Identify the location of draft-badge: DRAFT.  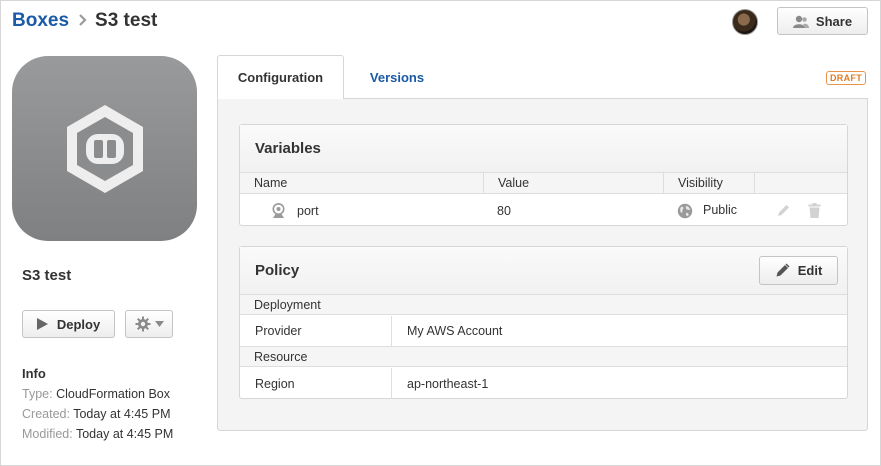
(846, 78).